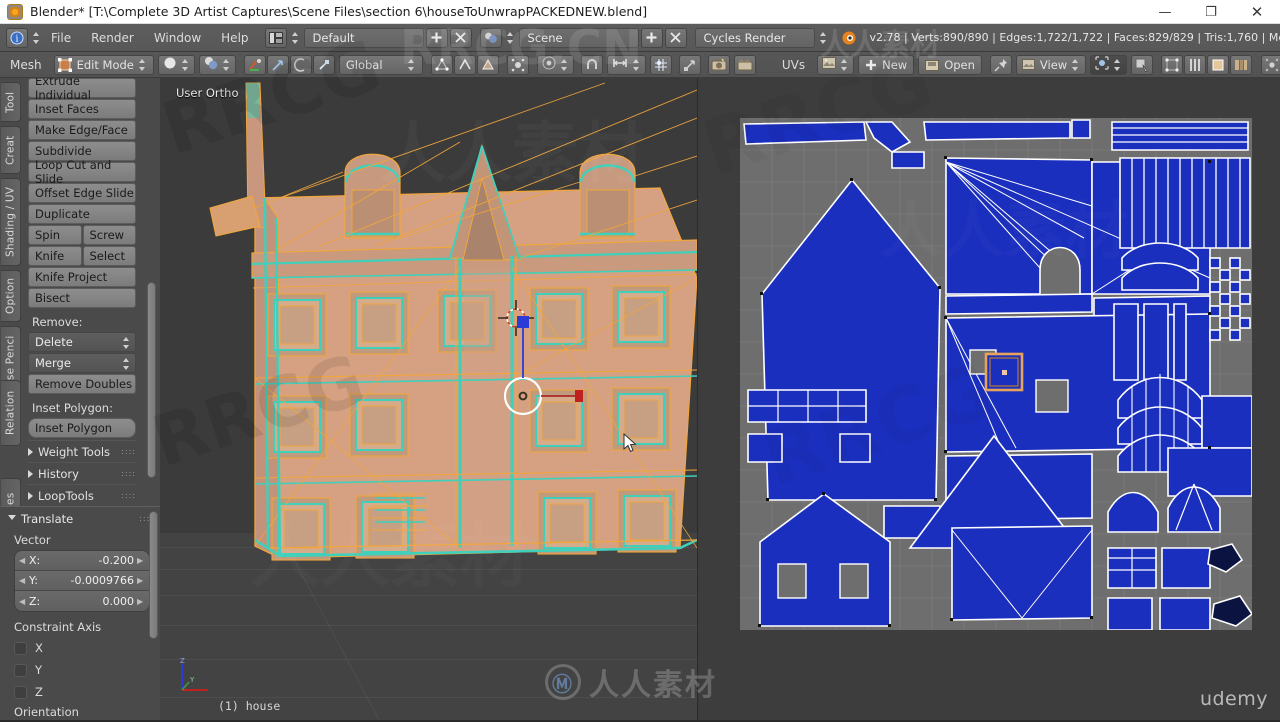 The image size is (1280, 722). What do you see at coordinates (82, 214) in the screenshot?
I see `button-duplicate: Duplicate` at bounding box center [82, 214].